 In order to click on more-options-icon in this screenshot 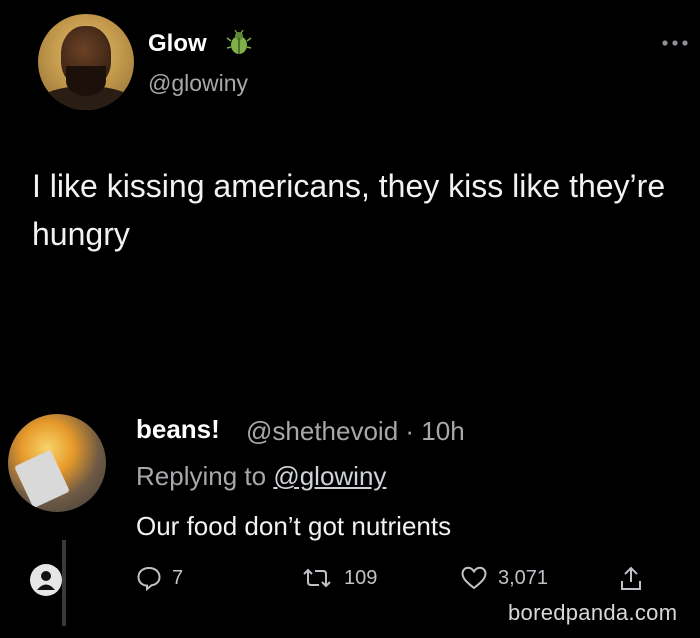, I will do `click(675, 43)`.